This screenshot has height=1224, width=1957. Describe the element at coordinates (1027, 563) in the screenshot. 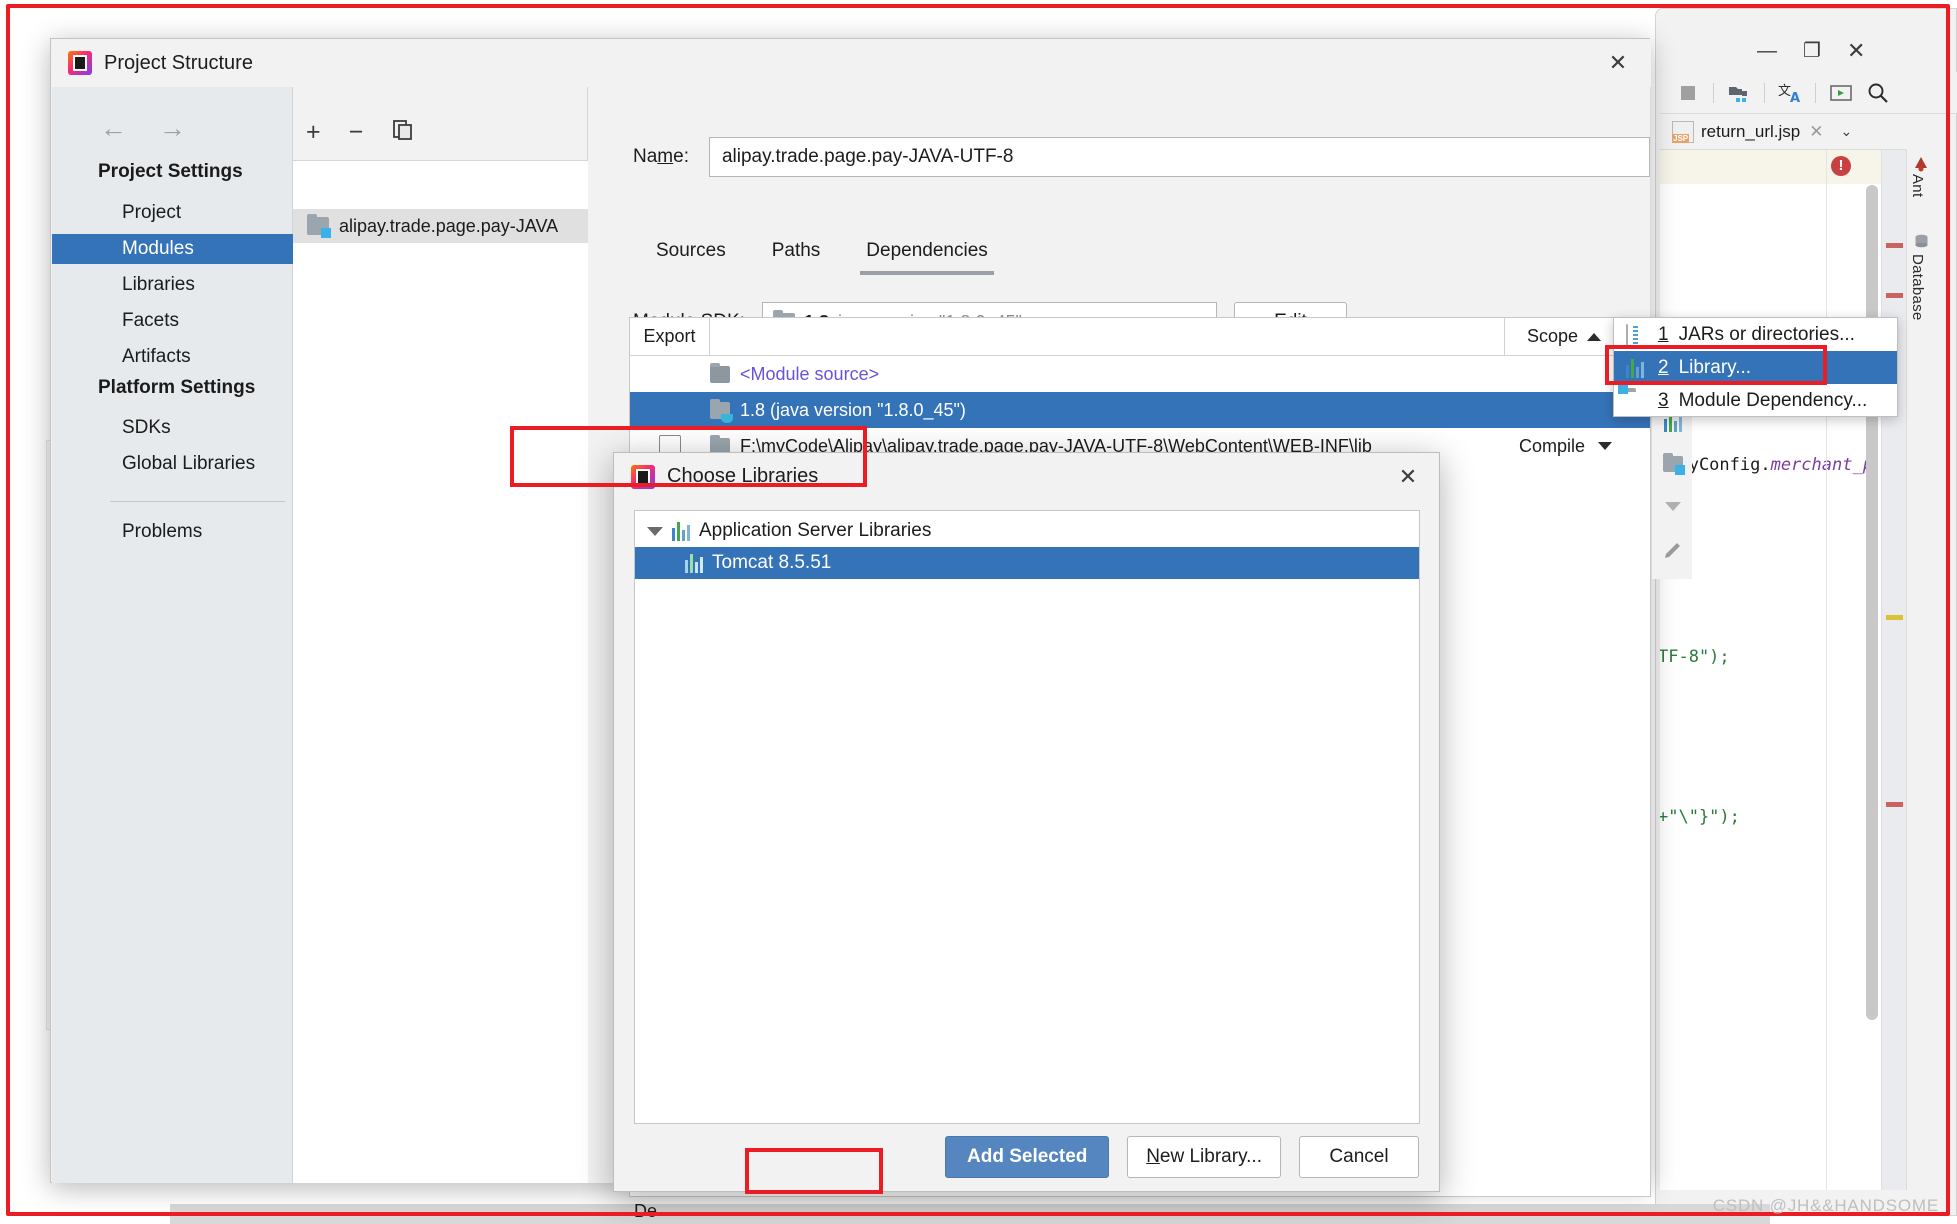

I see `tree-node-tomcat: Tomcat 8.5.51` at that location.